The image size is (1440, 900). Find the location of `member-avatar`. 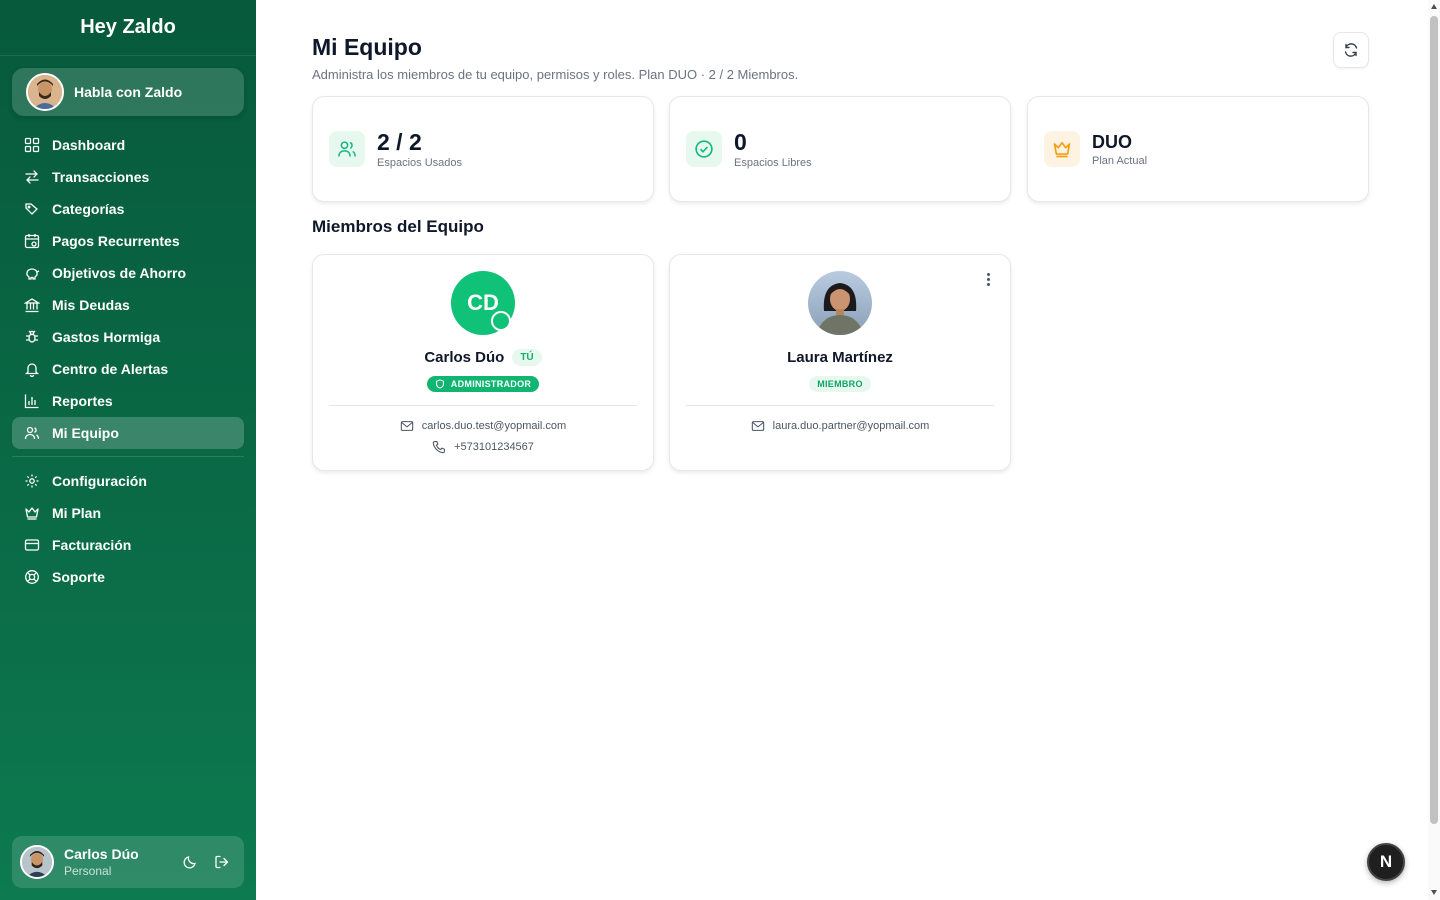

member-avatar is located at coordinates (840, 303).